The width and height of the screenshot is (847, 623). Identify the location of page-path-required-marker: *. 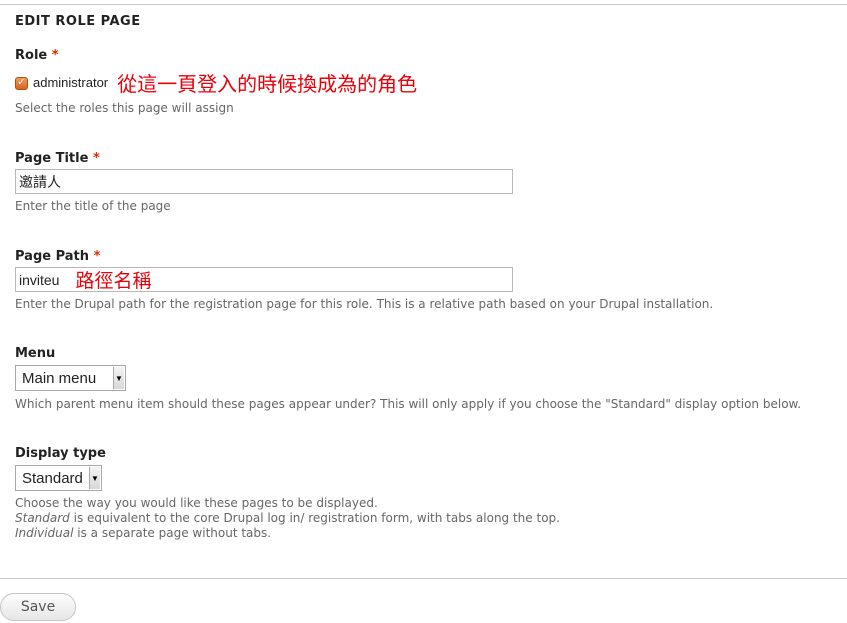
(97, 256).